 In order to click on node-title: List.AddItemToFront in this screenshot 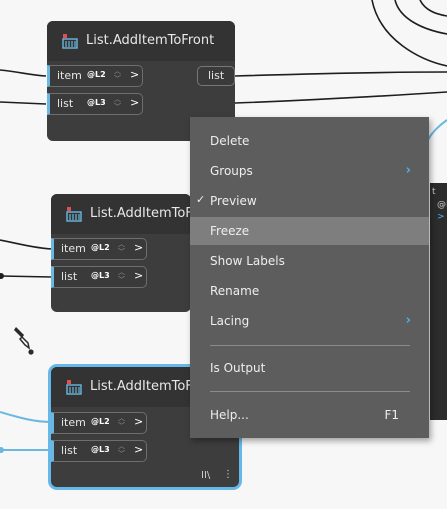, I will do `click(150, 40)`.